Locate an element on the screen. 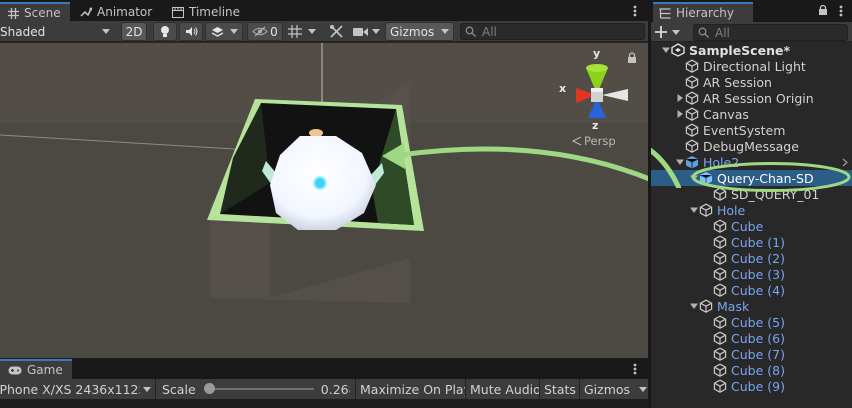  grid-snap-dropdown is located at coordinates (302, 31).